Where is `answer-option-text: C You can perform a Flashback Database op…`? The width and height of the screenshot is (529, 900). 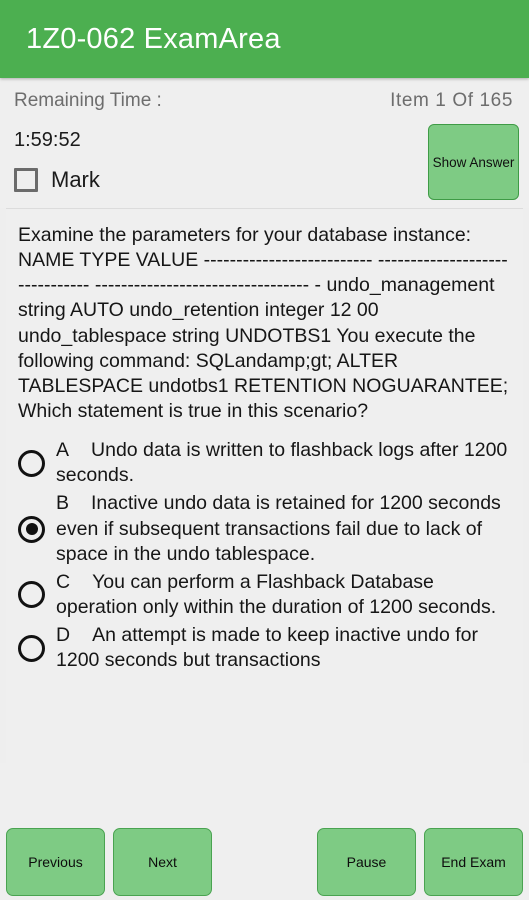
answer-option-text: C You can perform a Flashback Database op… is located at coordinates (276, 594).